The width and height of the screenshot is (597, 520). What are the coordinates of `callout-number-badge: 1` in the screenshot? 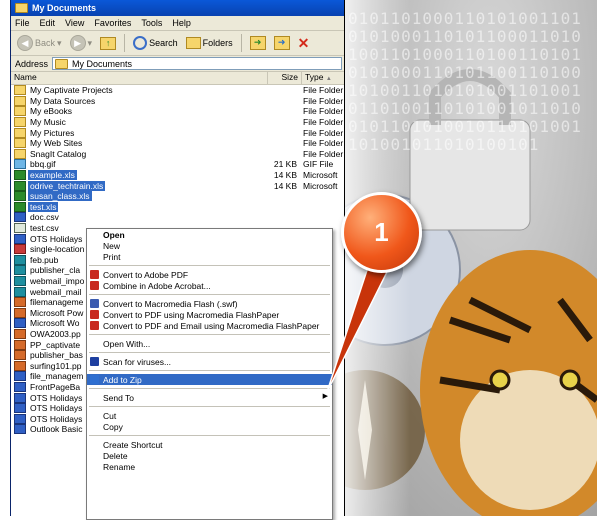 It's located at (381, 232).